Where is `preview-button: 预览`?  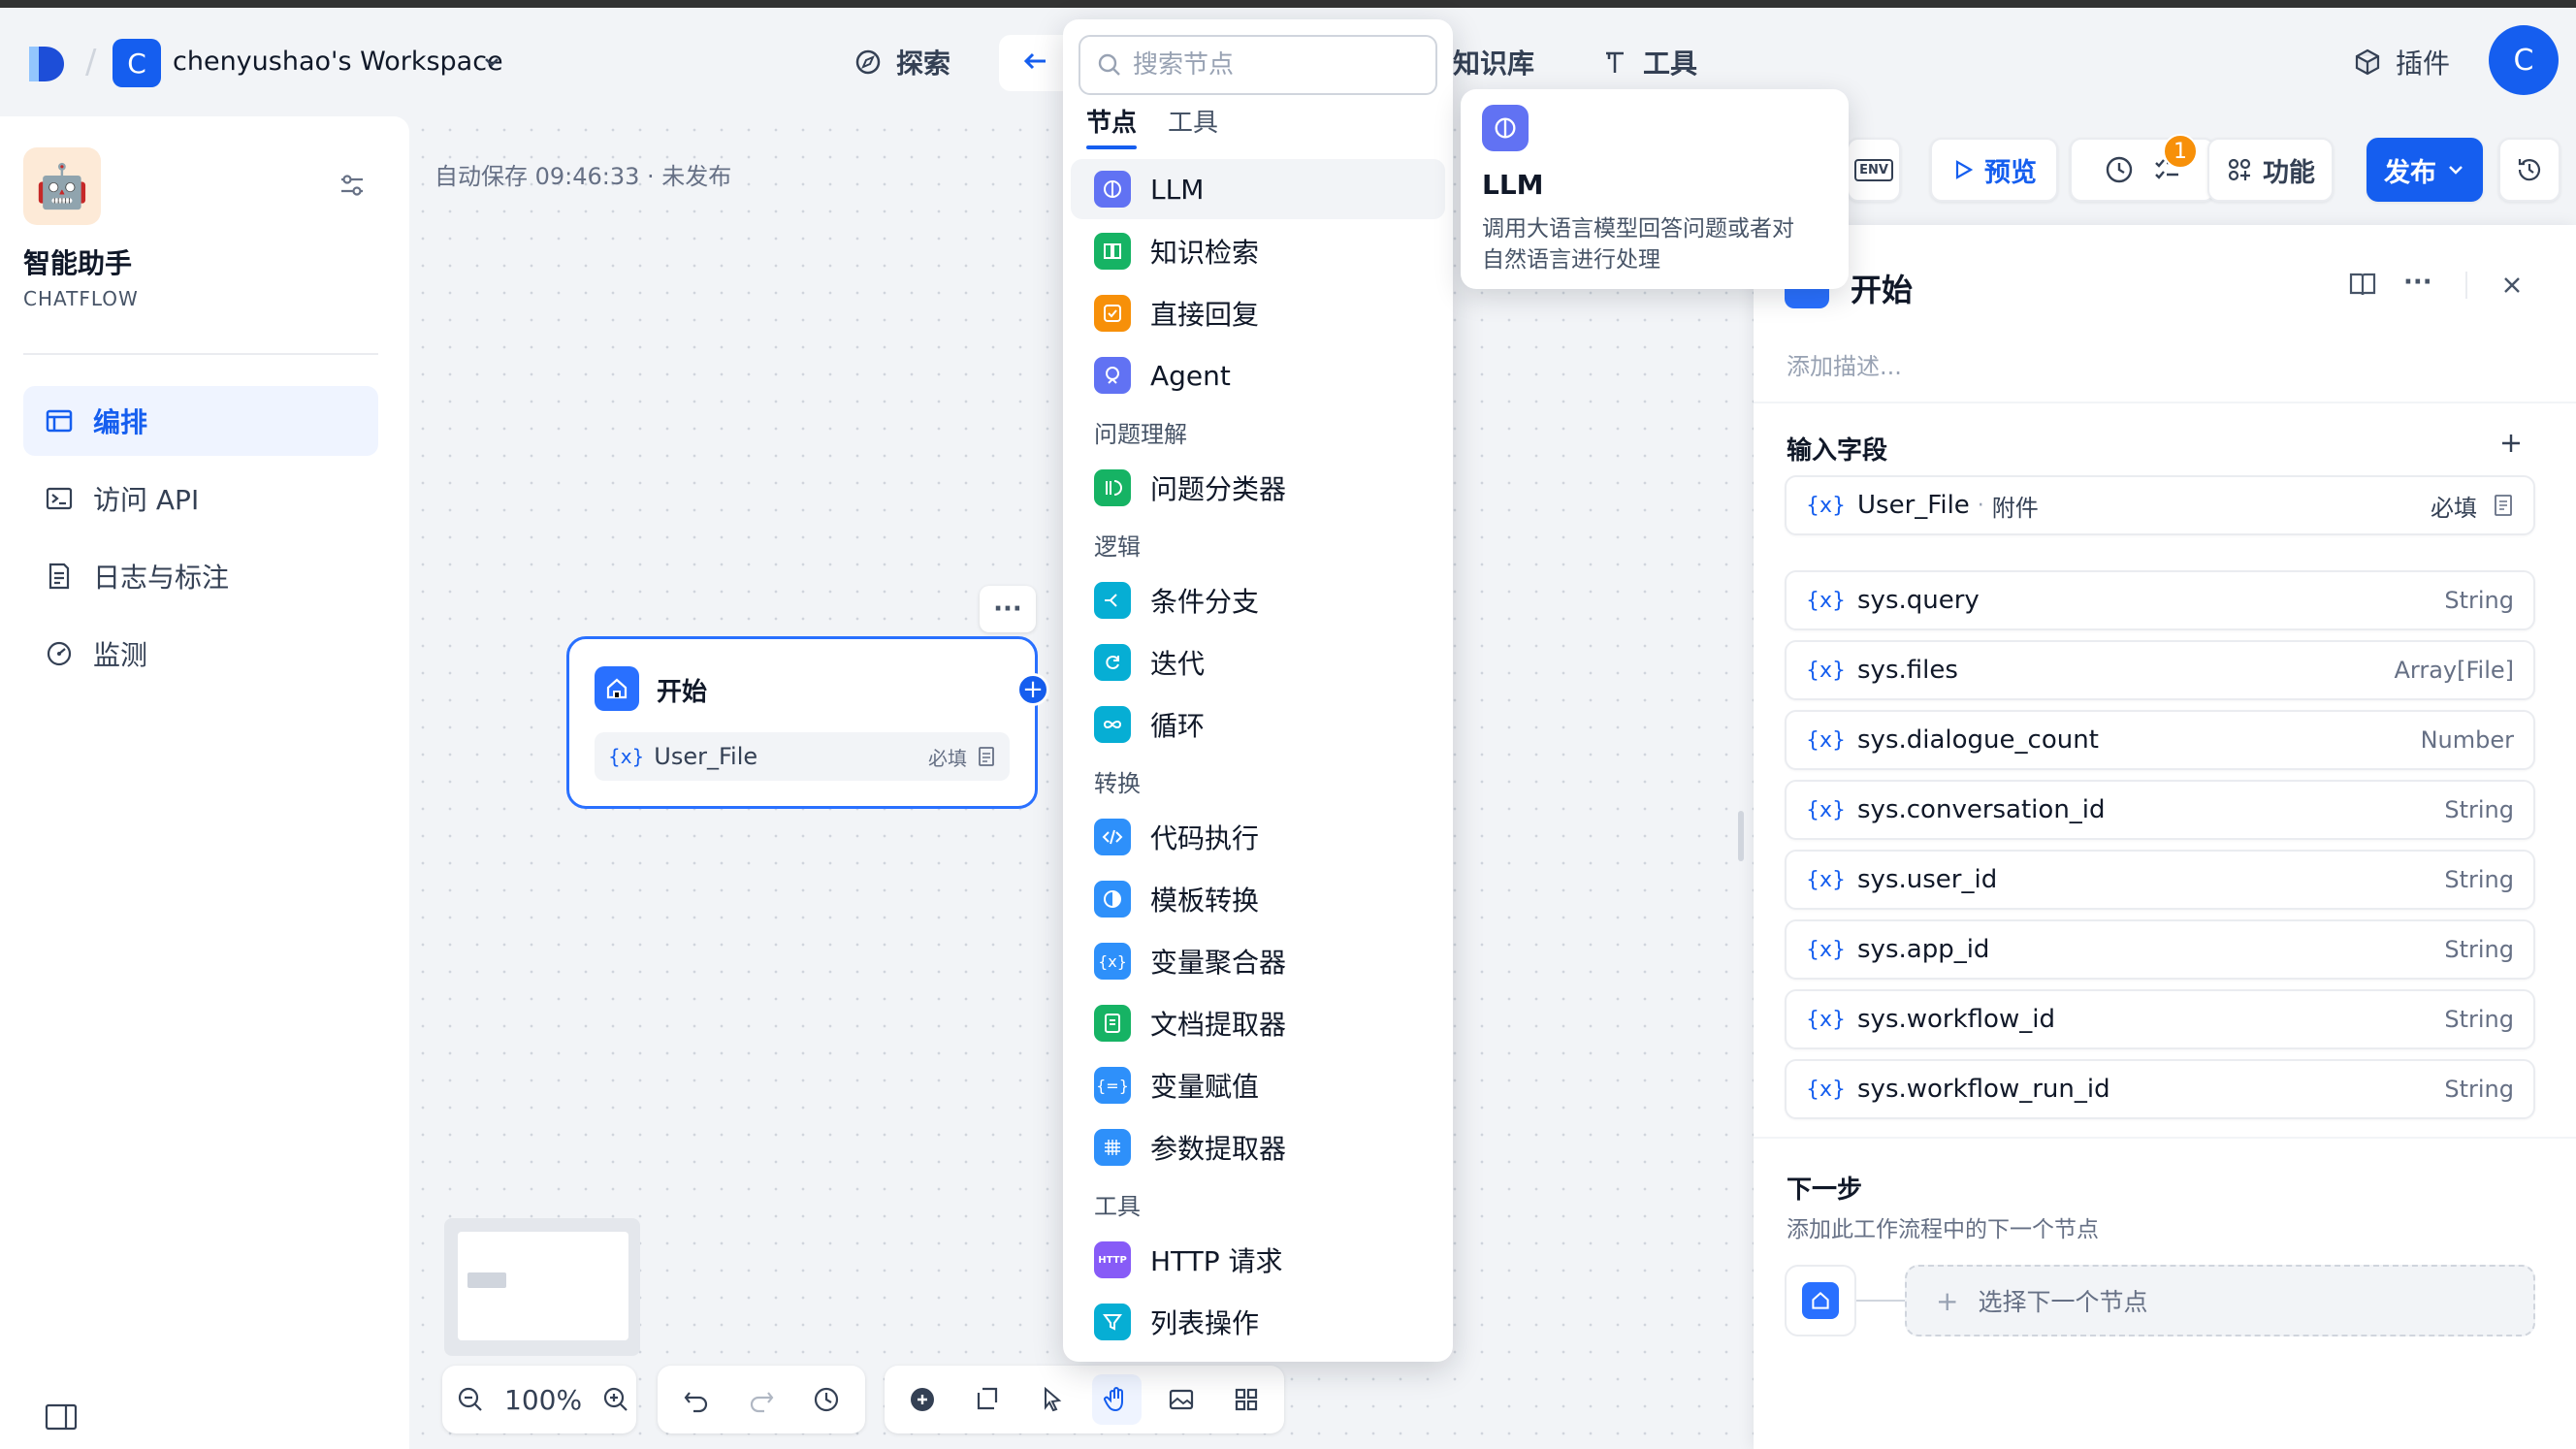 preview-button: 预览 is located at coordinates (1994, 170).